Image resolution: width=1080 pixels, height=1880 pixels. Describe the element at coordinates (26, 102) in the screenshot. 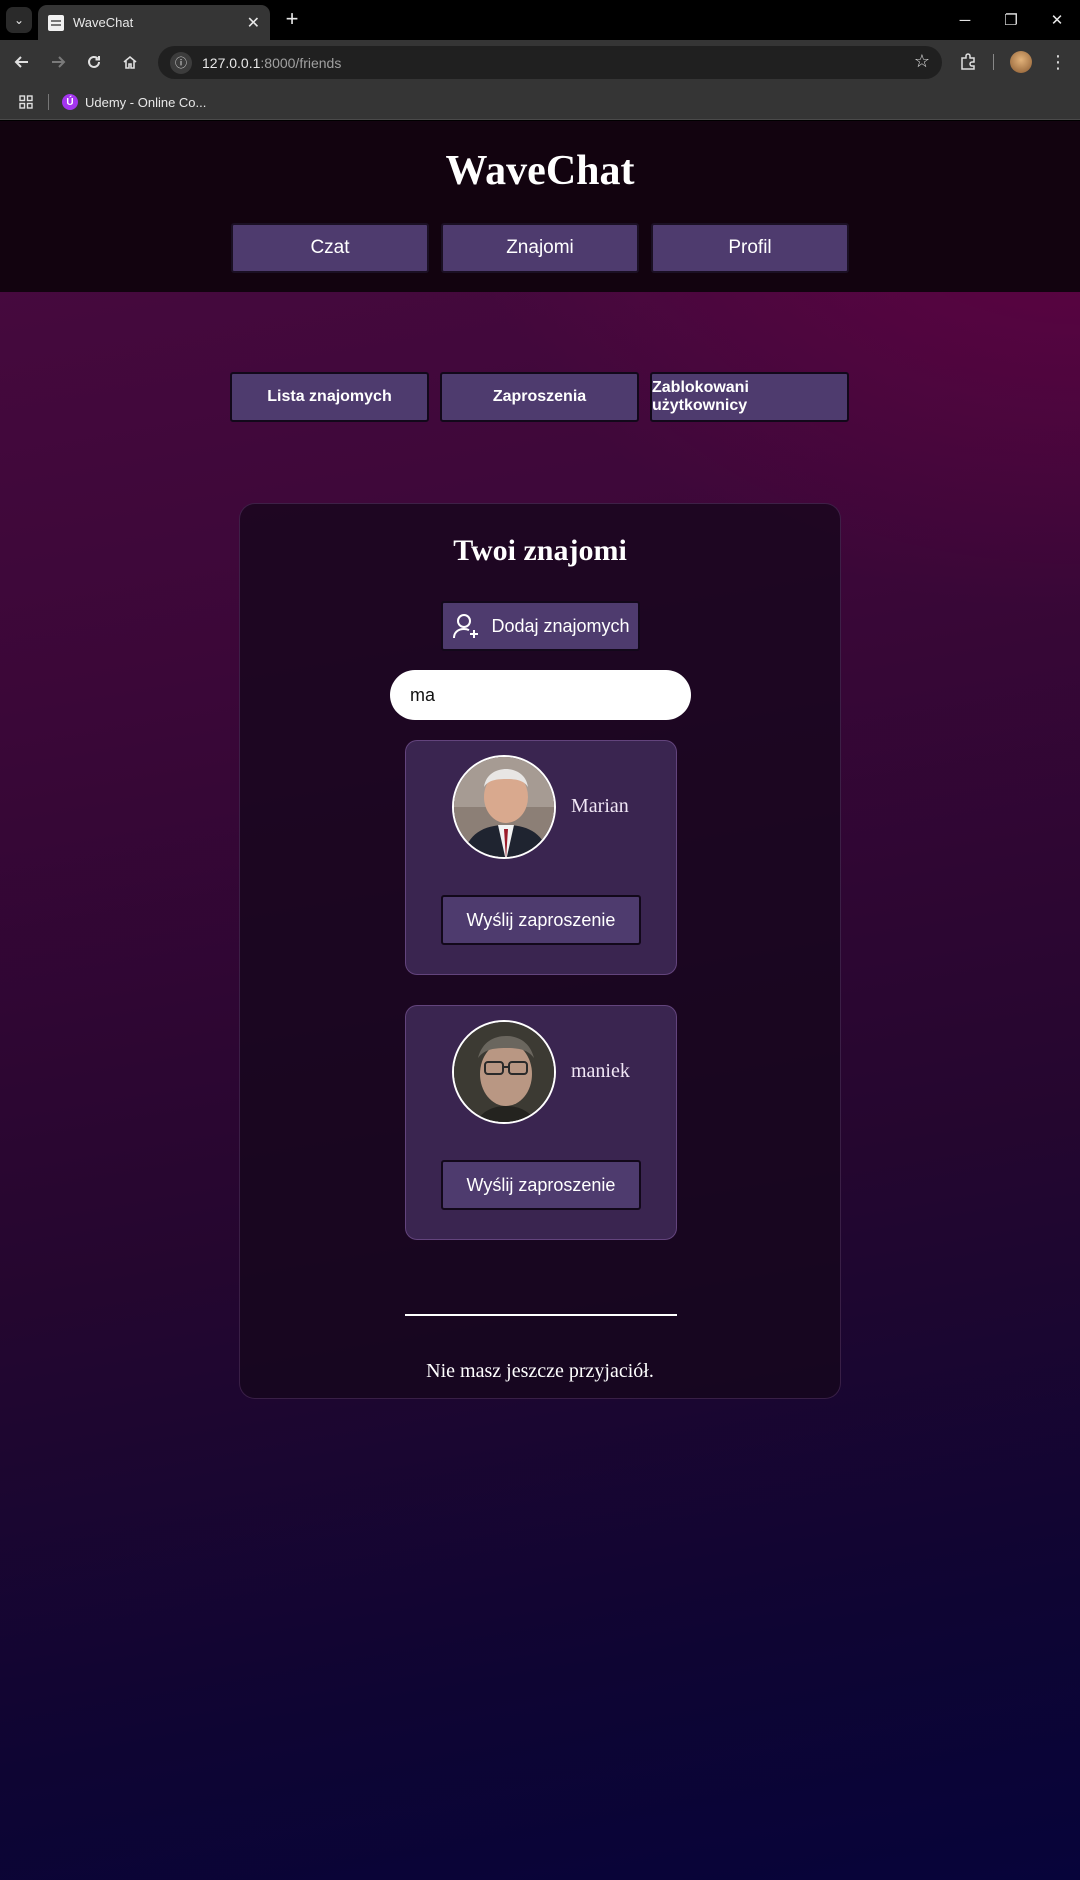

I see `apps-grid-icon` at that location.